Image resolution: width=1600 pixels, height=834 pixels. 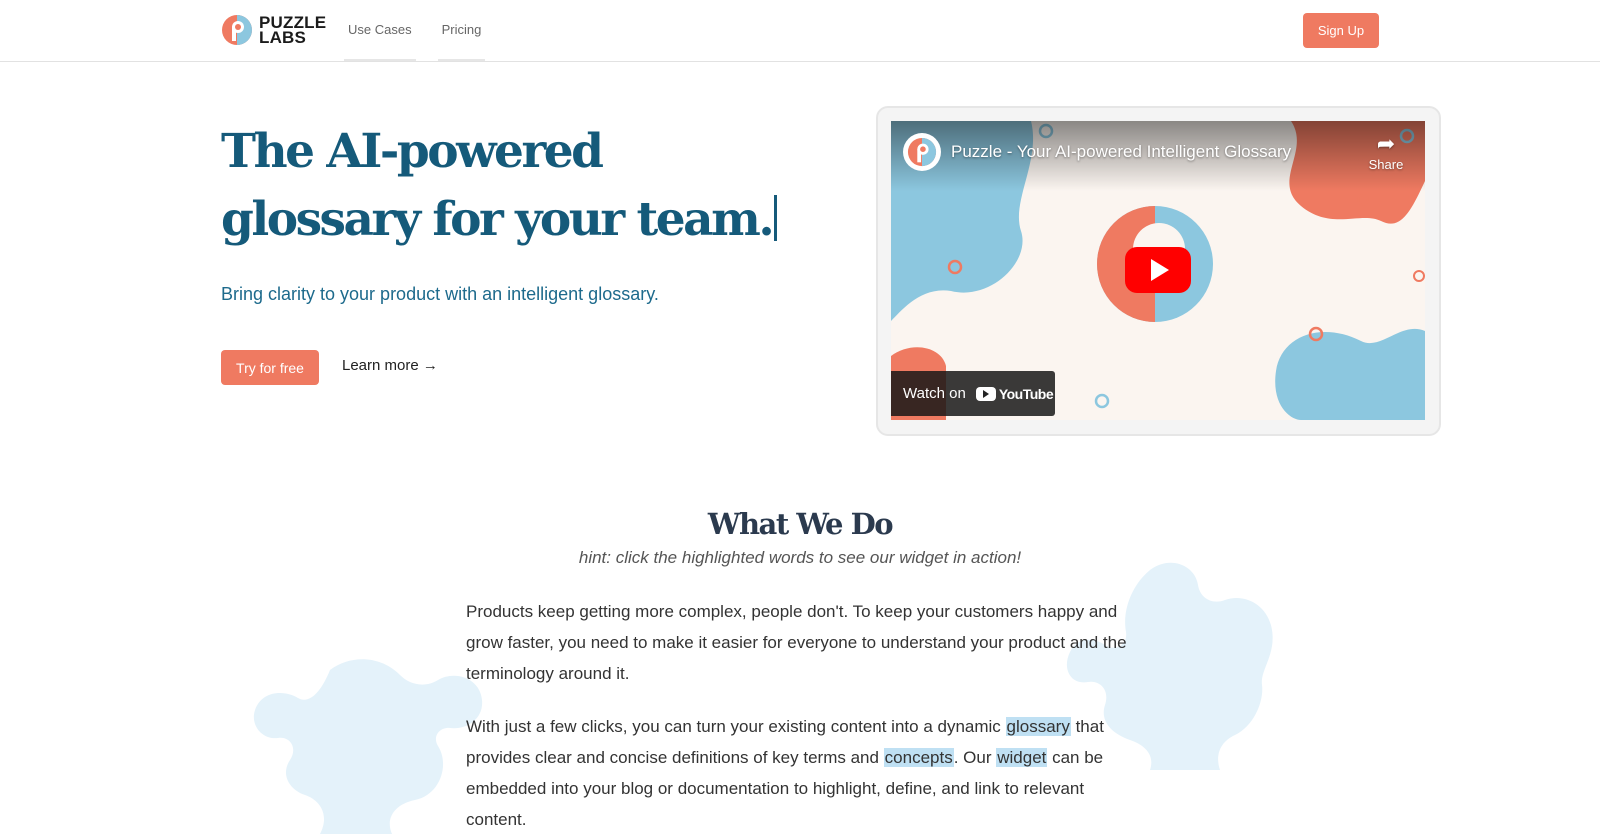 What do you see at coordinates (461, 30) in the screenshot?
I see `nav-pricing: Pricing` at bounding box center [461, 30].